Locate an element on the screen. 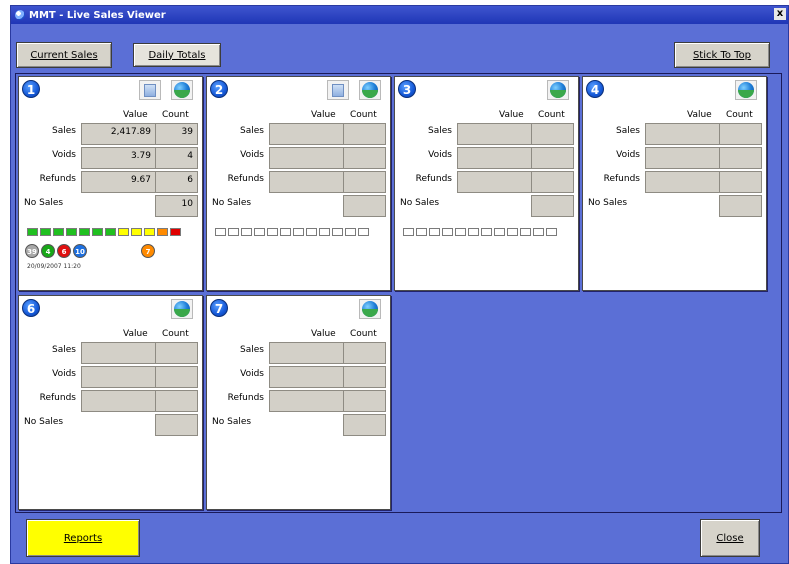 The image size is (789, 564). terminal-panel: 2 Value Count Sales Voids Refunds No Sales is located at coordinates (298, 183).